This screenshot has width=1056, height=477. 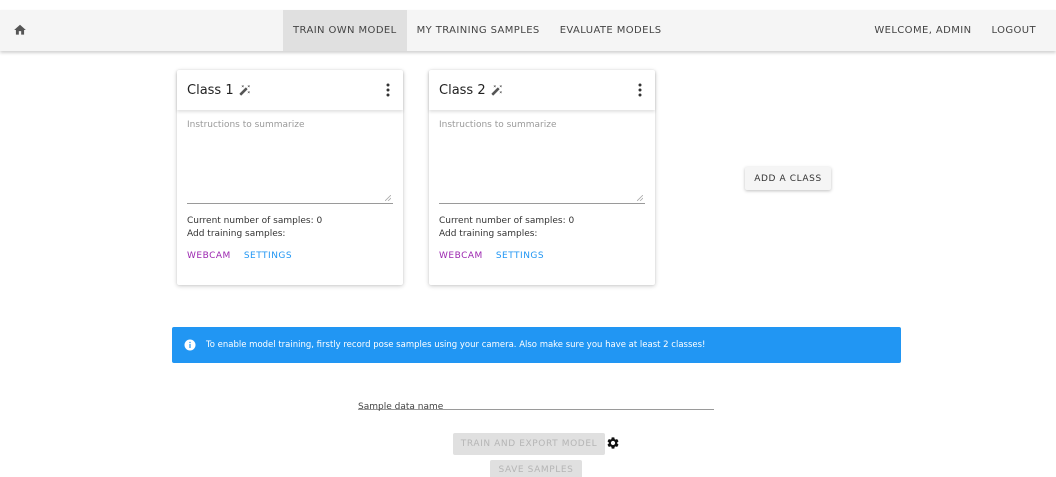 I want to click on class-card-header: Class 1, so click(x=290, y=90).